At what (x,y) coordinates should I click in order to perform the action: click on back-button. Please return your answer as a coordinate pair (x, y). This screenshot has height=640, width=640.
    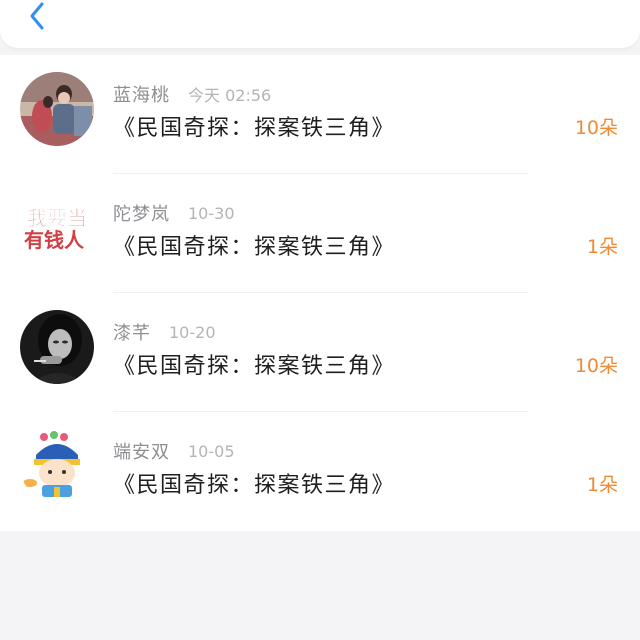
    Looking at the image, I should click on (37, 16).